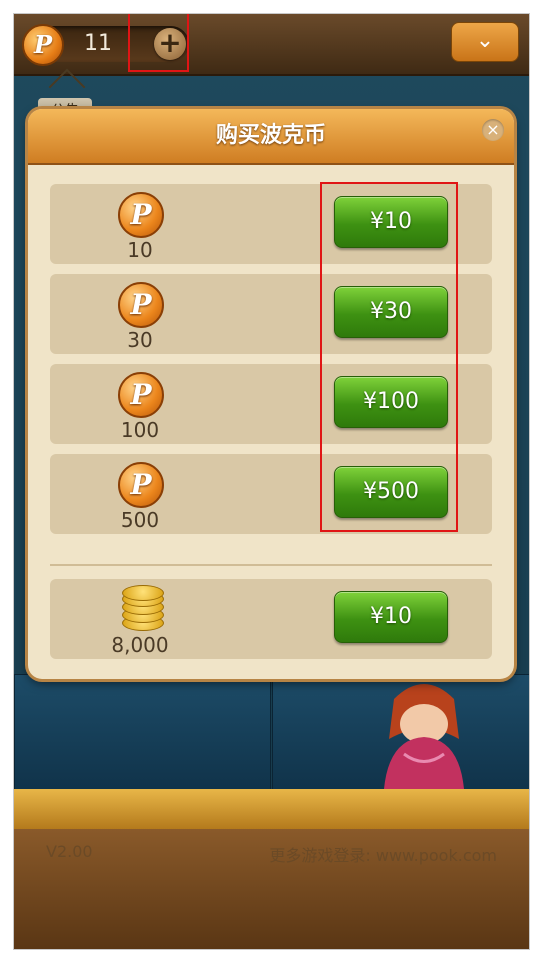 This screenshot has width=540, height=960. What do you see at coordinates (140, 520) in the screenshot?
I see `package-amount: 500` at bounding box center [140, 520].